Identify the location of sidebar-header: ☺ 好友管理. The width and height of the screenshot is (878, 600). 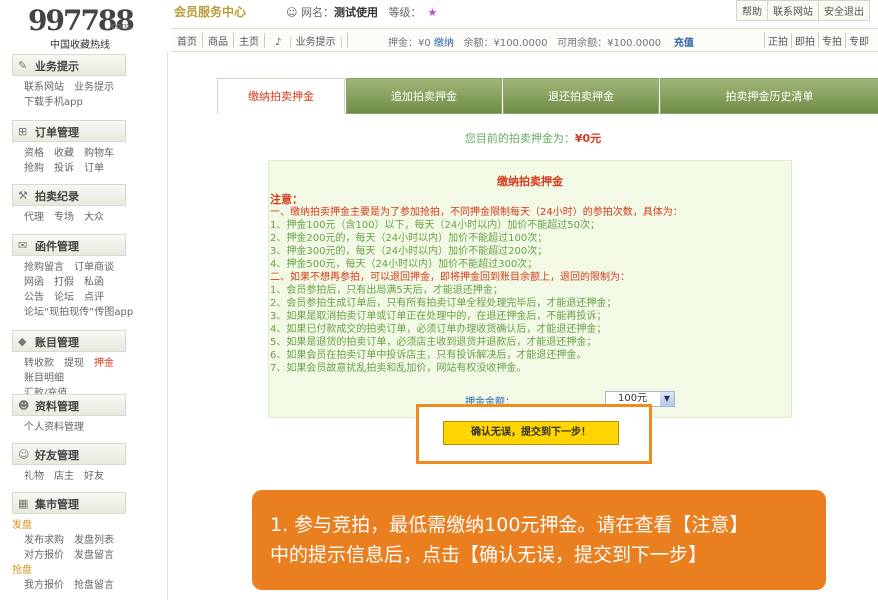
(69, 454).